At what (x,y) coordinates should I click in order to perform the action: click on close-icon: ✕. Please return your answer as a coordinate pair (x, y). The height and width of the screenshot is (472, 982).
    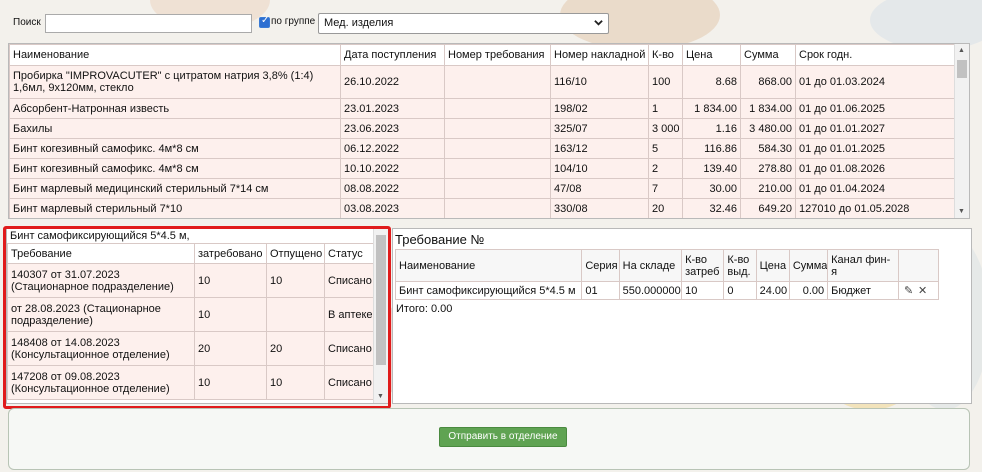
    Looking at the image, I should click on (923, 290).